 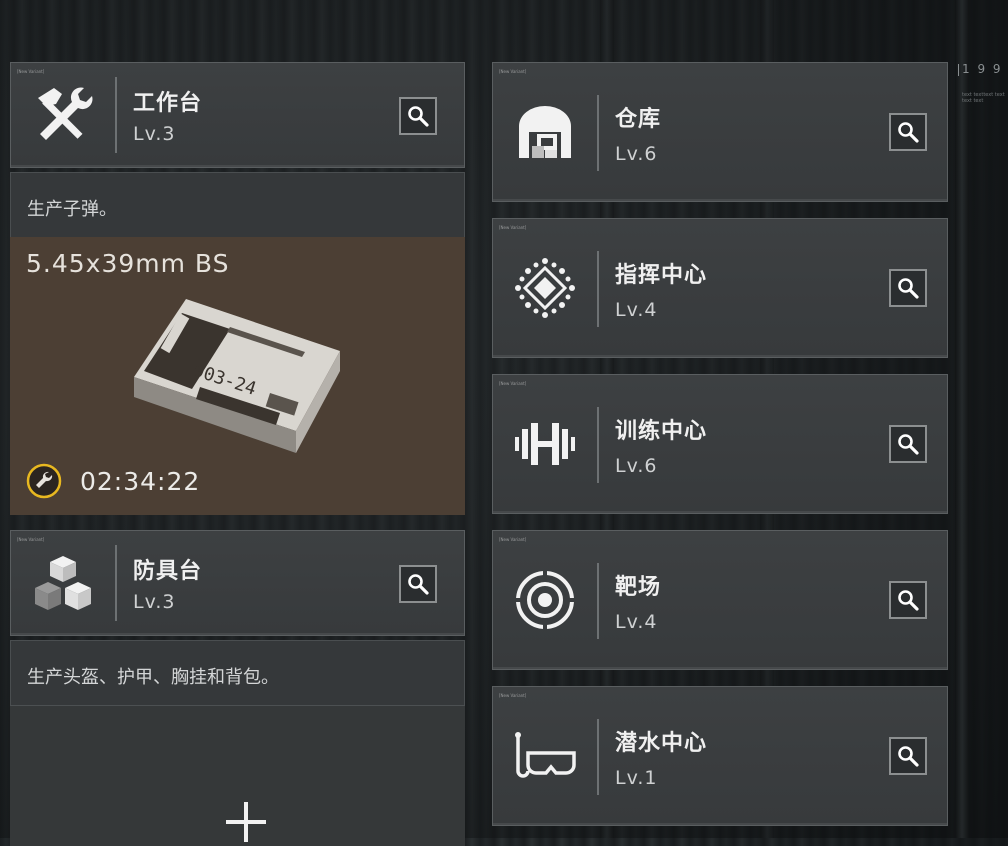 What do you see at coordinates (168, 103) in the screenshot?
I see `facility-name: 工作台` at bounding box center [168, 103].